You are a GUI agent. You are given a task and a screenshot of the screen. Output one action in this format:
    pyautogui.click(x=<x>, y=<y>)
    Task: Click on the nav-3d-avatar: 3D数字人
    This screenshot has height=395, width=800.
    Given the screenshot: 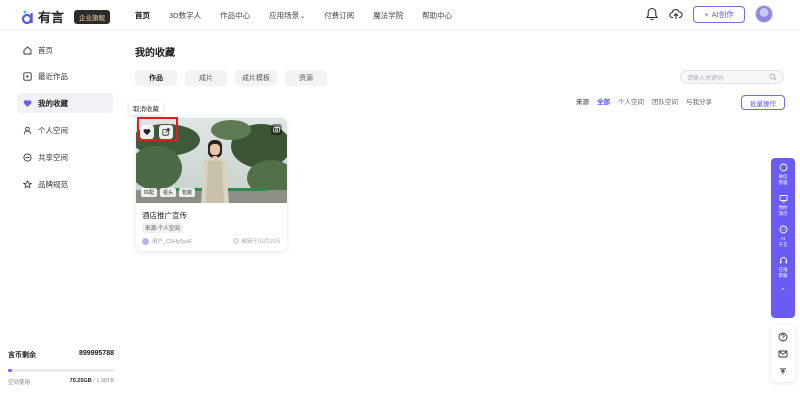 What is the action you would take?
    pyautogui.click(x=185, y=15)
    